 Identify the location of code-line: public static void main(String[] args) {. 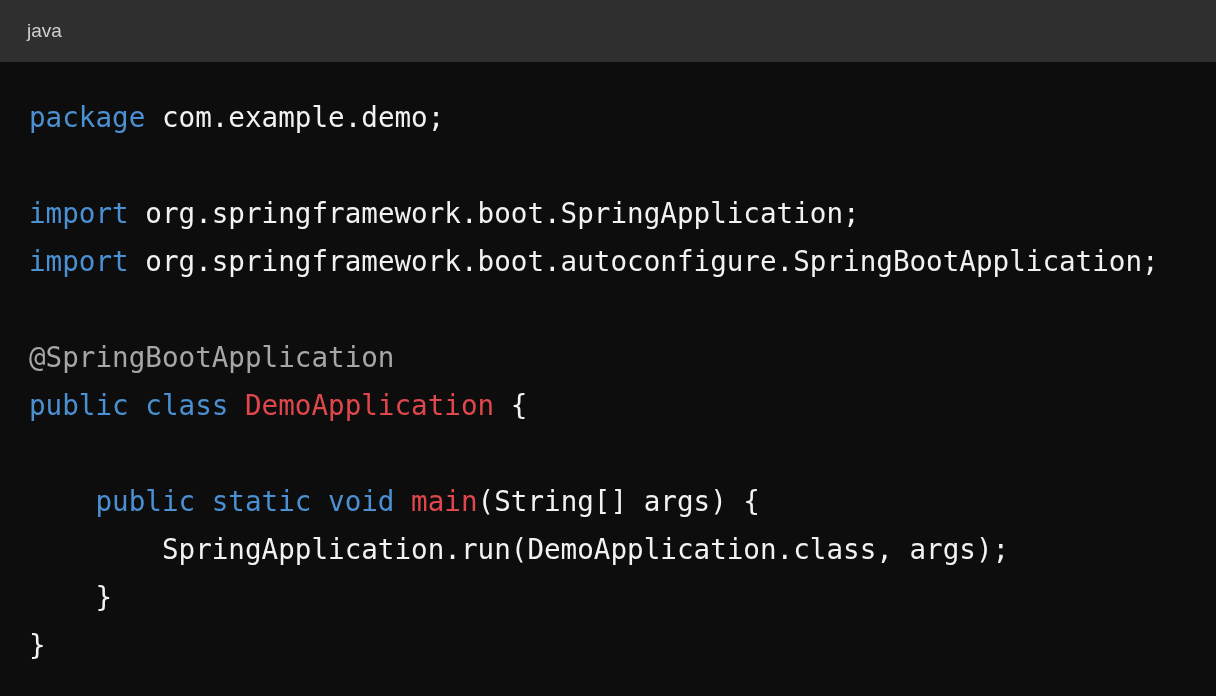
(427, 502).